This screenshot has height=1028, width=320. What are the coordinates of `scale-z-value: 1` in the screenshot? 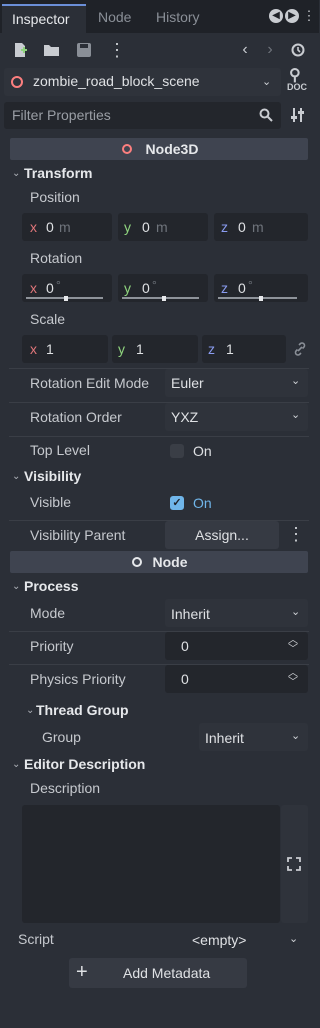 It's located at (230, 349).